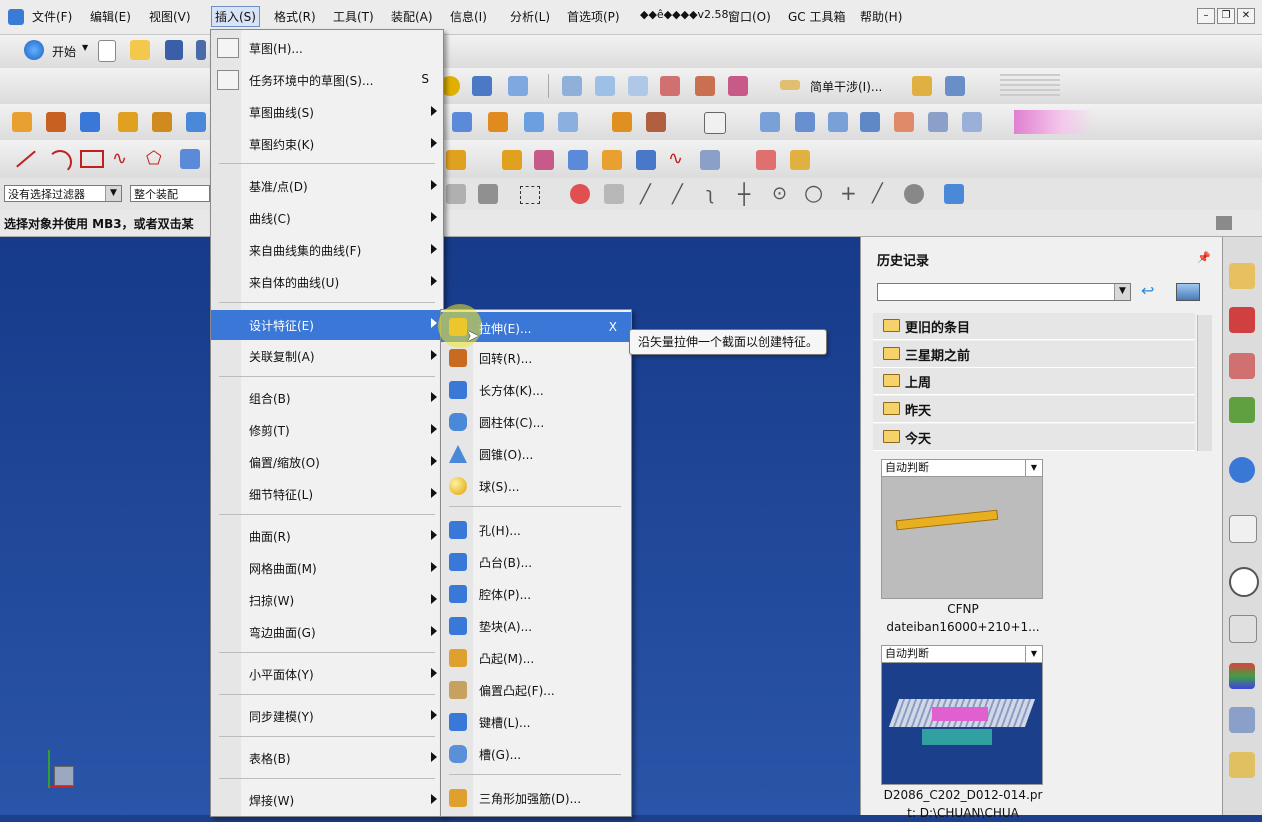 Image resolution: width=1262 pixels, height=822 pixels. I want to click on menu-item-curve-from-curves: 来自曲线集的曲线(F), so click(327, 250).